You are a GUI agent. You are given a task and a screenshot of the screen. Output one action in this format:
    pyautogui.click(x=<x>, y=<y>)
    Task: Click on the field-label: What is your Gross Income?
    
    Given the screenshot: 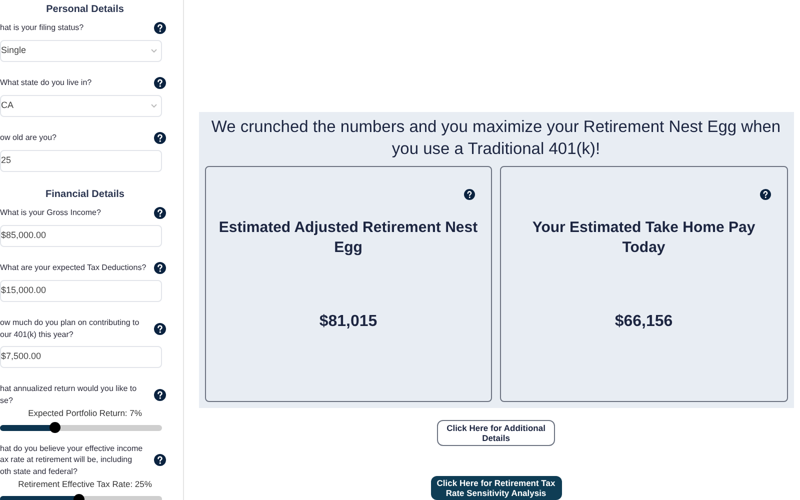 What is the action you would take?
    pyautogui.click(x=50, y=213)
    